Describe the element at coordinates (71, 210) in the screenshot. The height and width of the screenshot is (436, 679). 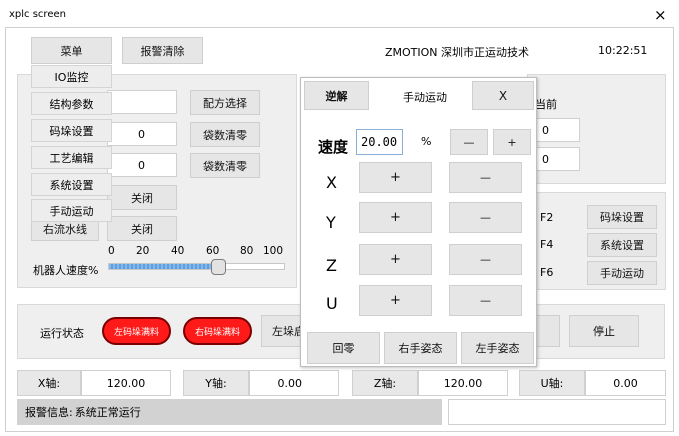
I see `menu-item-manual-motion: 手动运动` at that location.